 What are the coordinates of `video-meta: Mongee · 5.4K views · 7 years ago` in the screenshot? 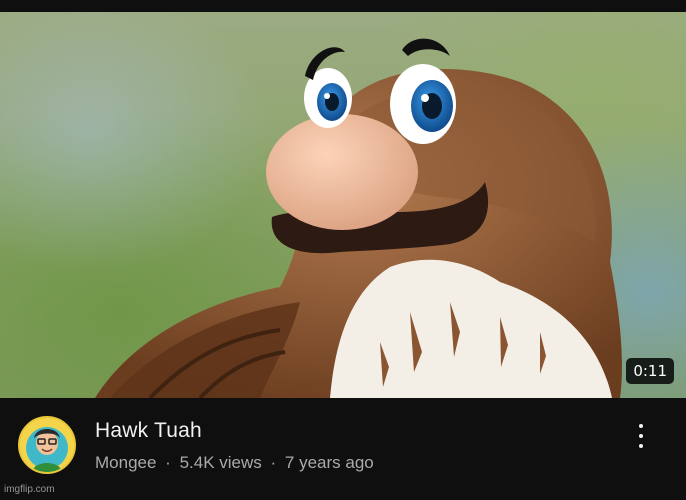 It's located at (234, 463).